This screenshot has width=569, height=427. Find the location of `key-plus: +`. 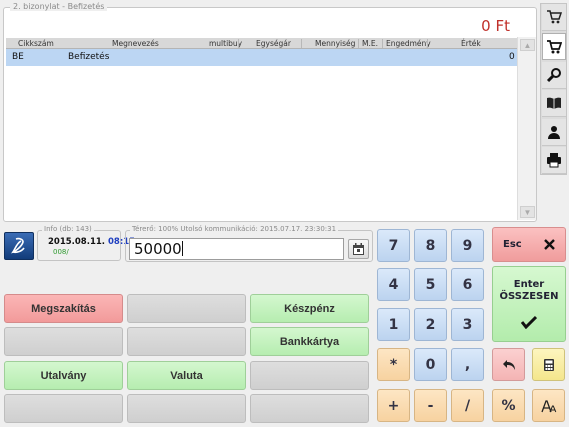

key-plus: + is located at coordinates (393, 405).